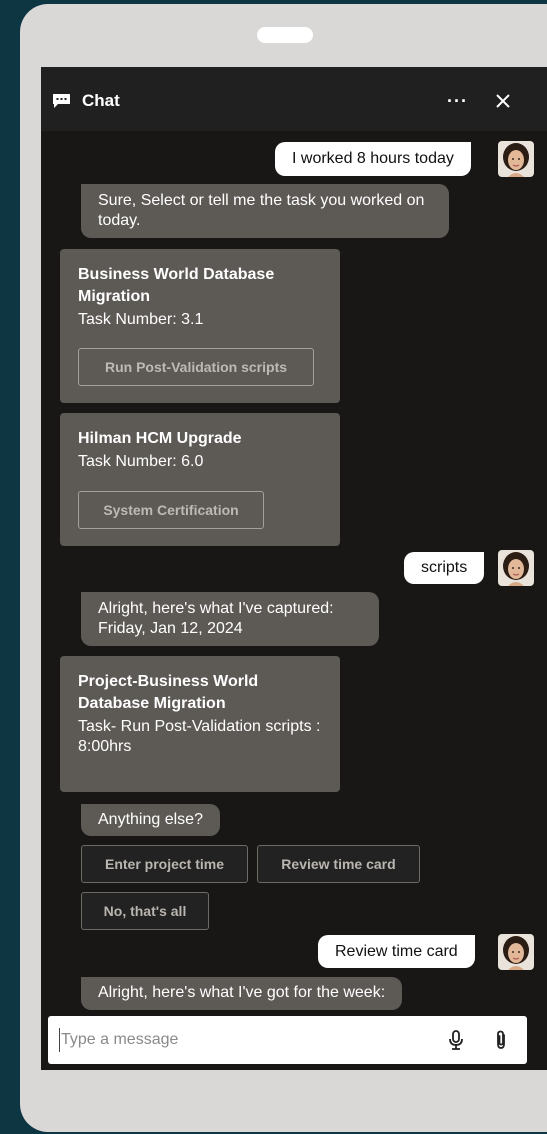 The height and width of the screenshot is (1134, 547). What do you see at coordinates (164, 864) in the screenshot?
I see `enter-project-time-button: Enter project time` at bounding box center [164, 864].